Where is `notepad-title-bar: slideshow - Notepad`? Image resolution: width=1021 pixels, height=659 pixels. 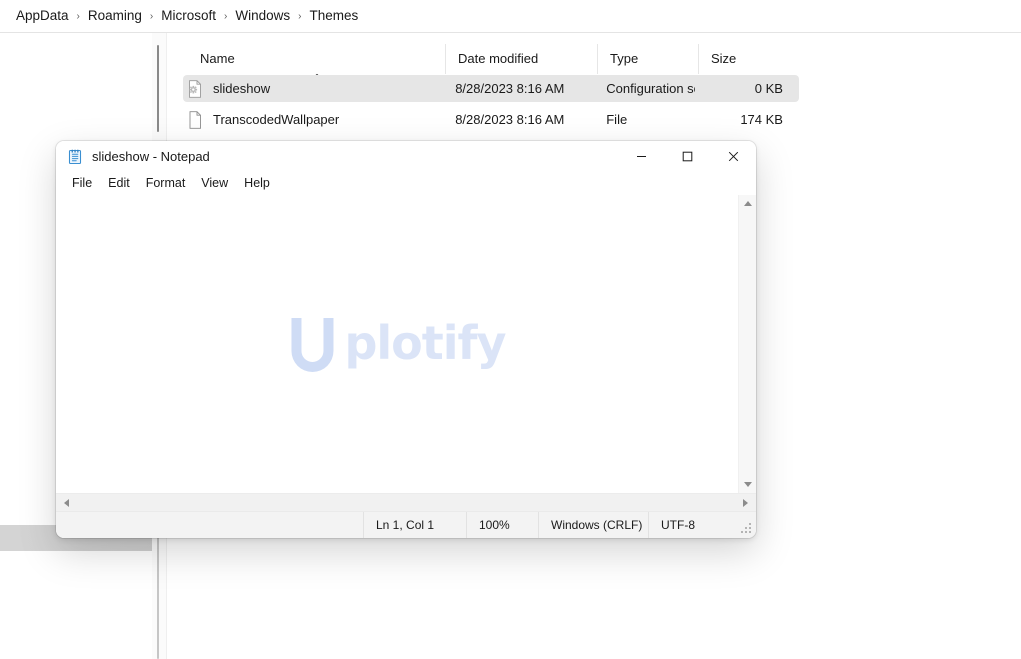 notepad-title-bar: slideshow - Notepad is located at coordinates (406, 156).